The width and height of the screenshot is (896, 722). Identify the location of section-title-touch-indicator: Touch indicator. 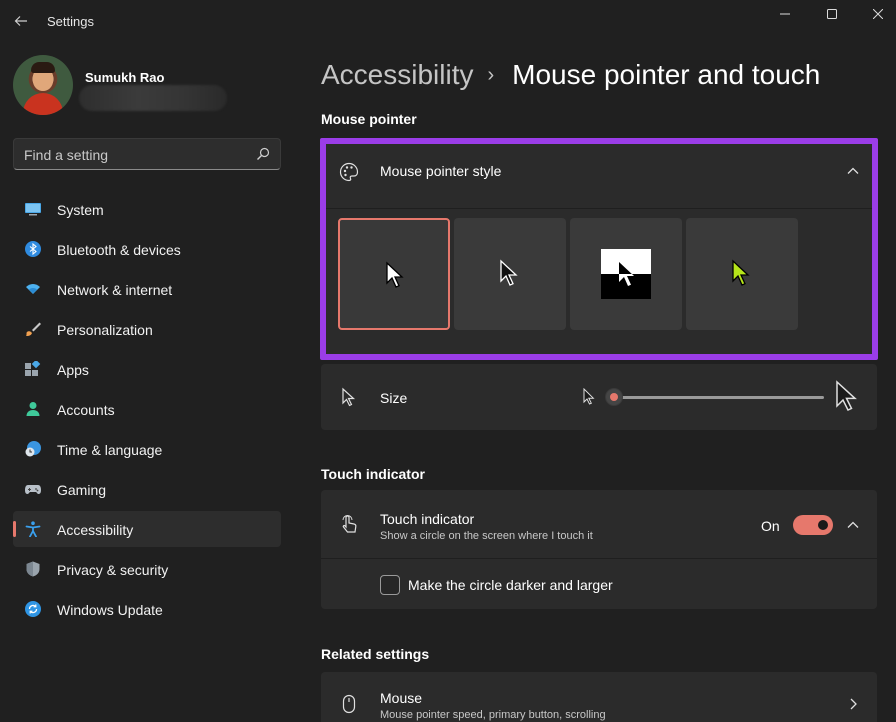
(373, 474).